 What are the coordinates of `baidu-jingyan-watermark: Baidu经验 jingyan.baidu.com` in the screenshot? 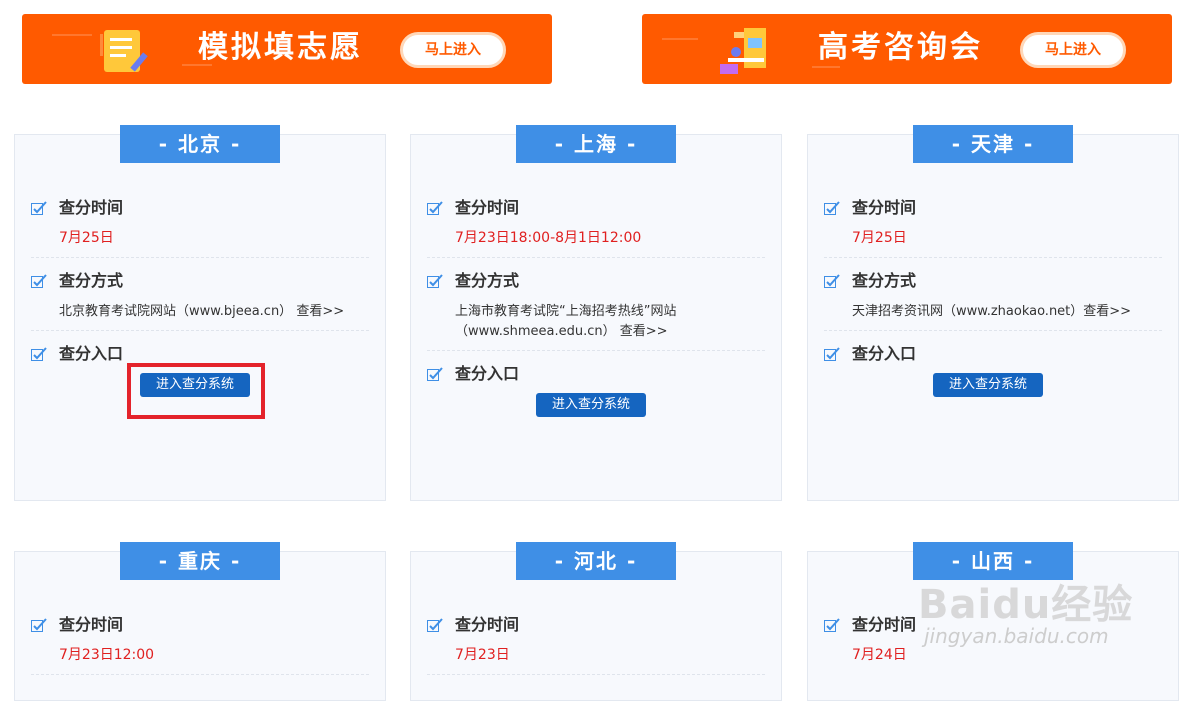 It's located at (1033, 617).